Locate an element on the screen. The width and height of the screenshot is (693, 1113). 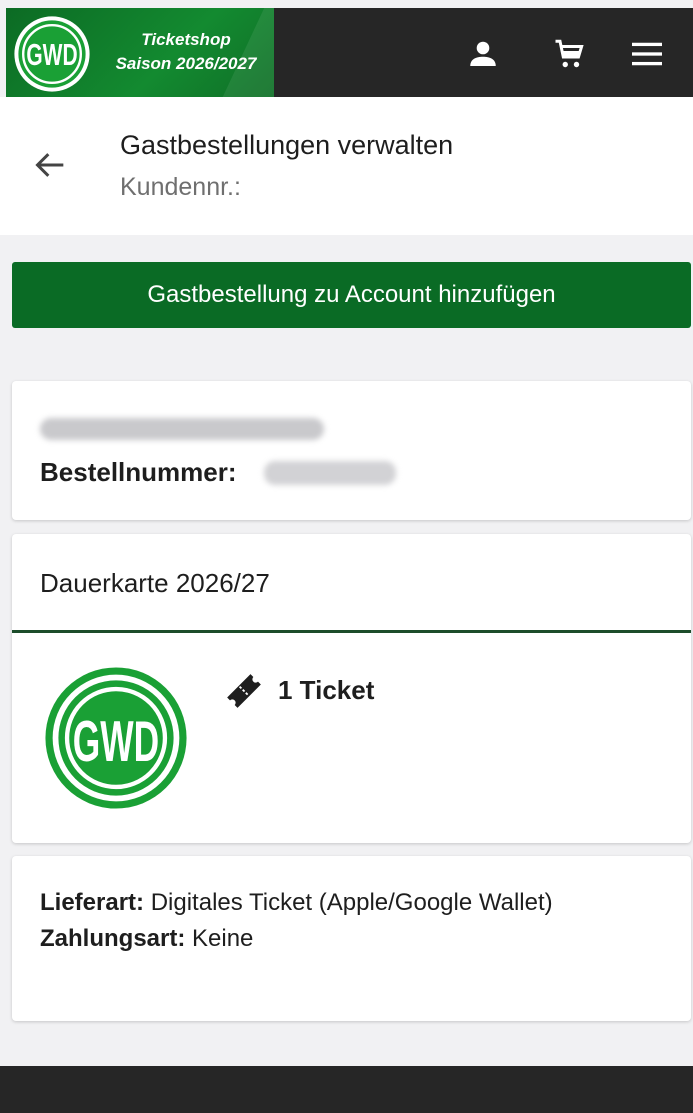
account-button is located at coordinates (483, 54).